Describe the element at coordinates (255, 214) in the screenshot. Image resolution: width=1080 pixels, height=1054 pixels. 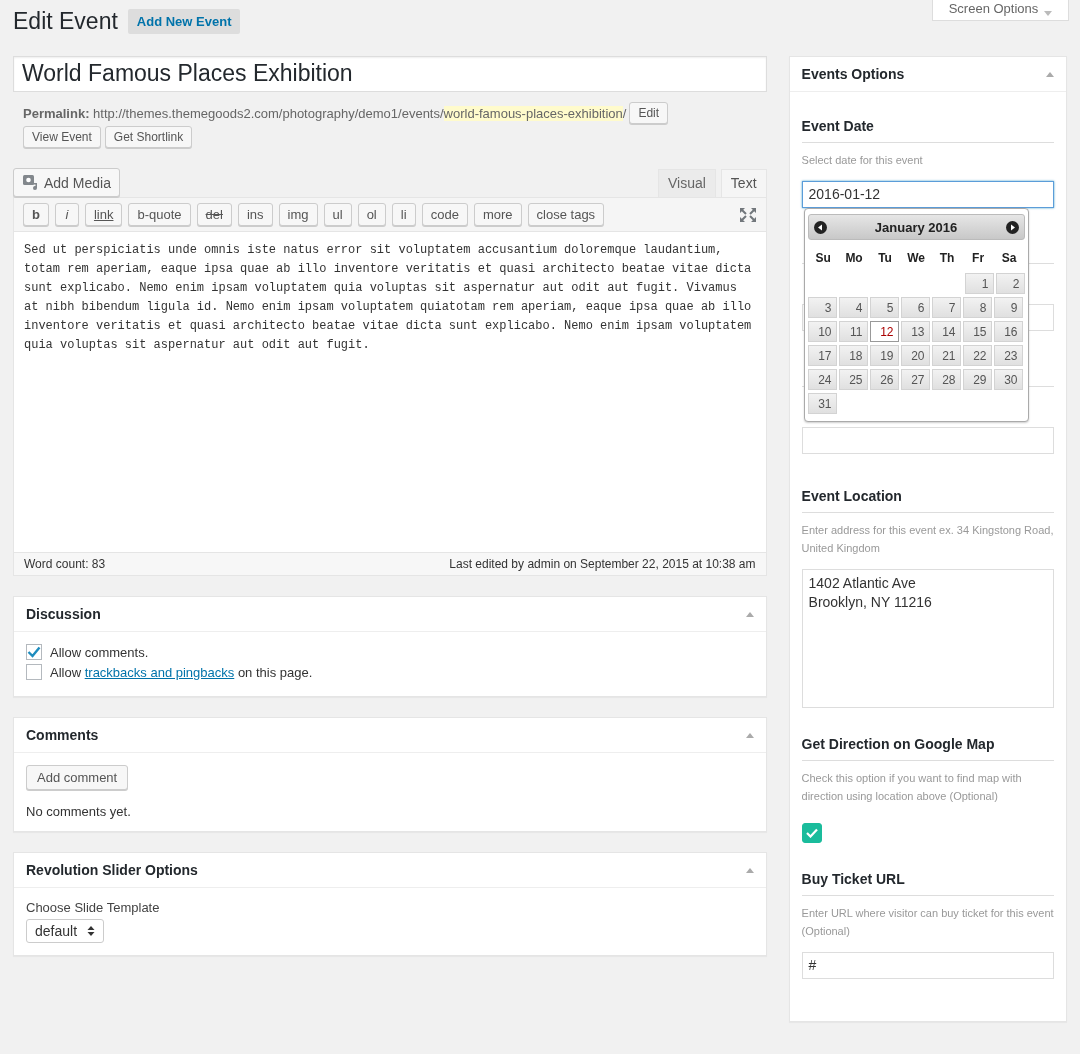
I see `format-button: ins` at that location.